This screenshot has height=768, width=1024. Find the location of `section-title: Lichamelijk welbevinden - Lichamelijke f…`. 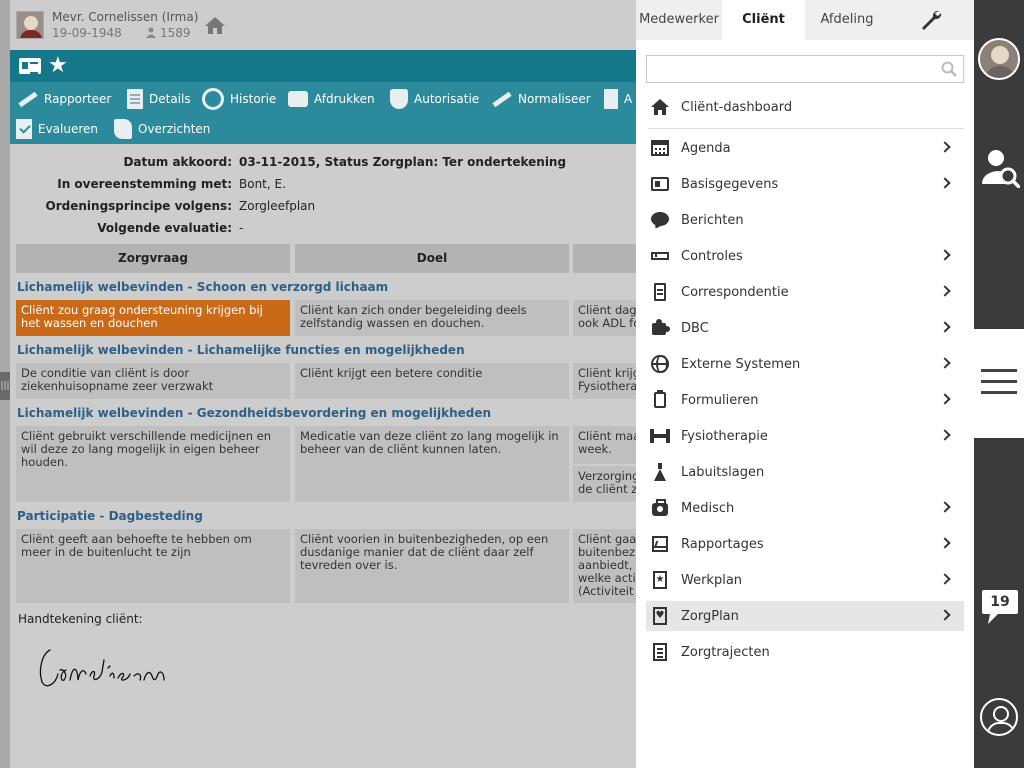

section-title: Lichamelijk welbevinden - Lichamelijke f… is located at coordinates (241, 350).